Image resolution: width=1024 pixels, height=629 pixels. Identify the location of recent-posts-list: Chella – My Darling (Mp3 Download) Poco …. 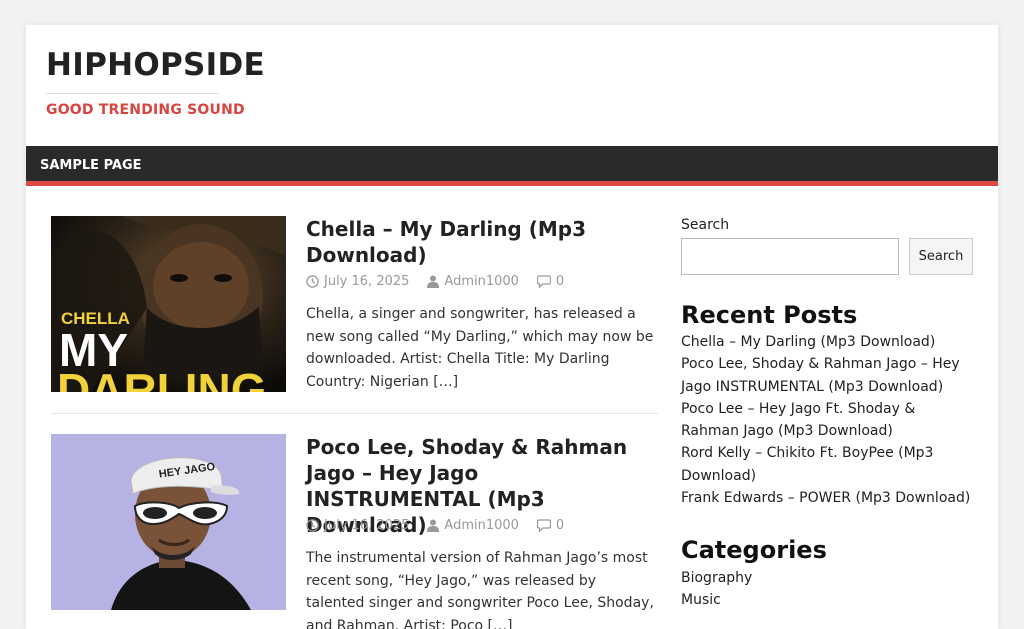
(827, 420).